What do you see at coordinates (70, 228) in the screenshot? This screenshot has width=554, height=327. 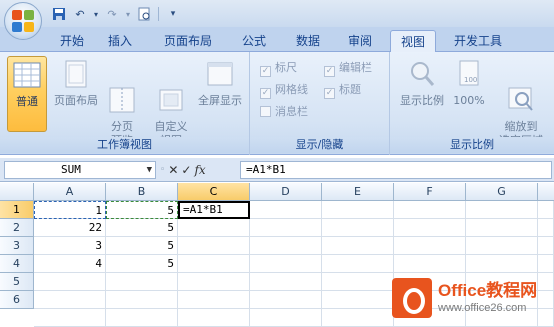 I see `cell-a2: 22` at bounding box center [70, 228].